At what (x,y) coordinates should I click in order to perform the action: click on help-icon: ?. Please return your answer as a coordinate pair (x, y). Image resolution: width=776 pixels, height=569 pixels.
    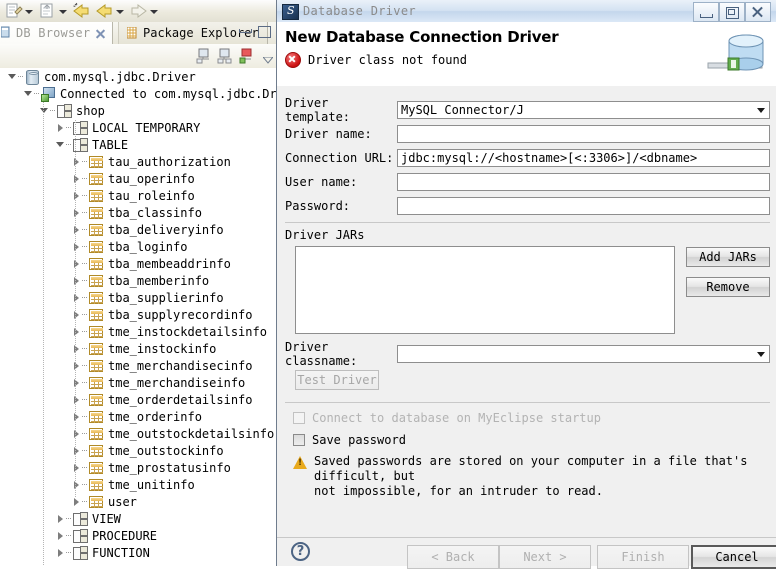
    Looking at the image, I should click on (300, 551).